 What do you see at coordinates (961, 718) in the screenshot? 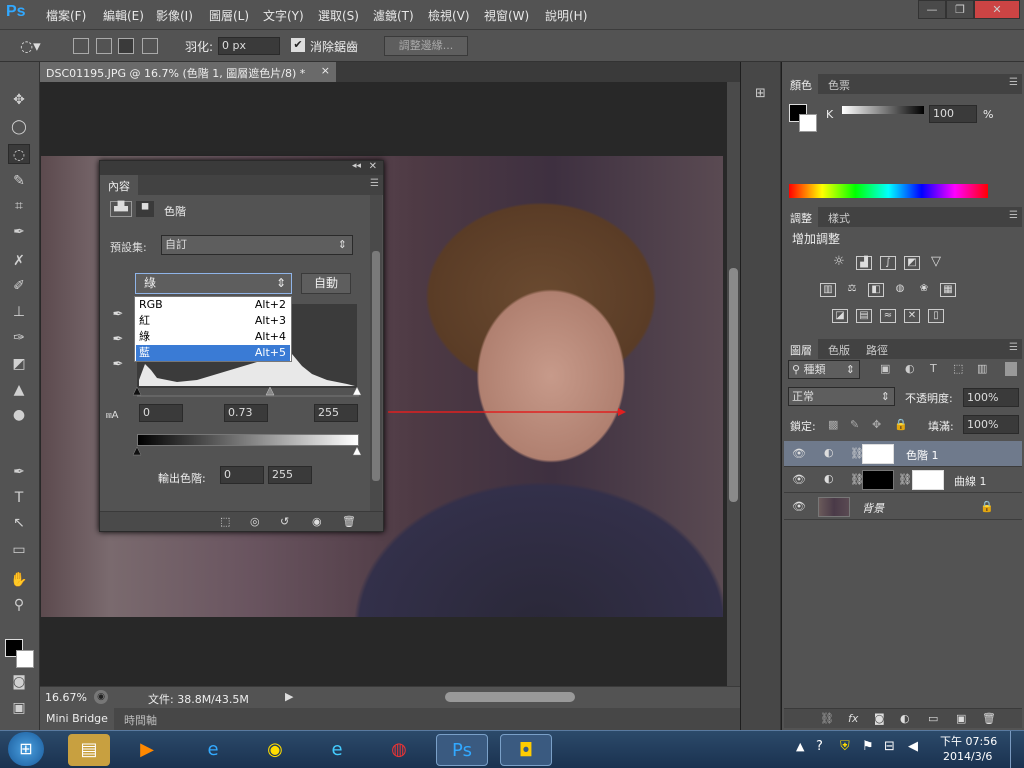
I see `new-layer-icon: ▣` at bounding box center [961, 718].